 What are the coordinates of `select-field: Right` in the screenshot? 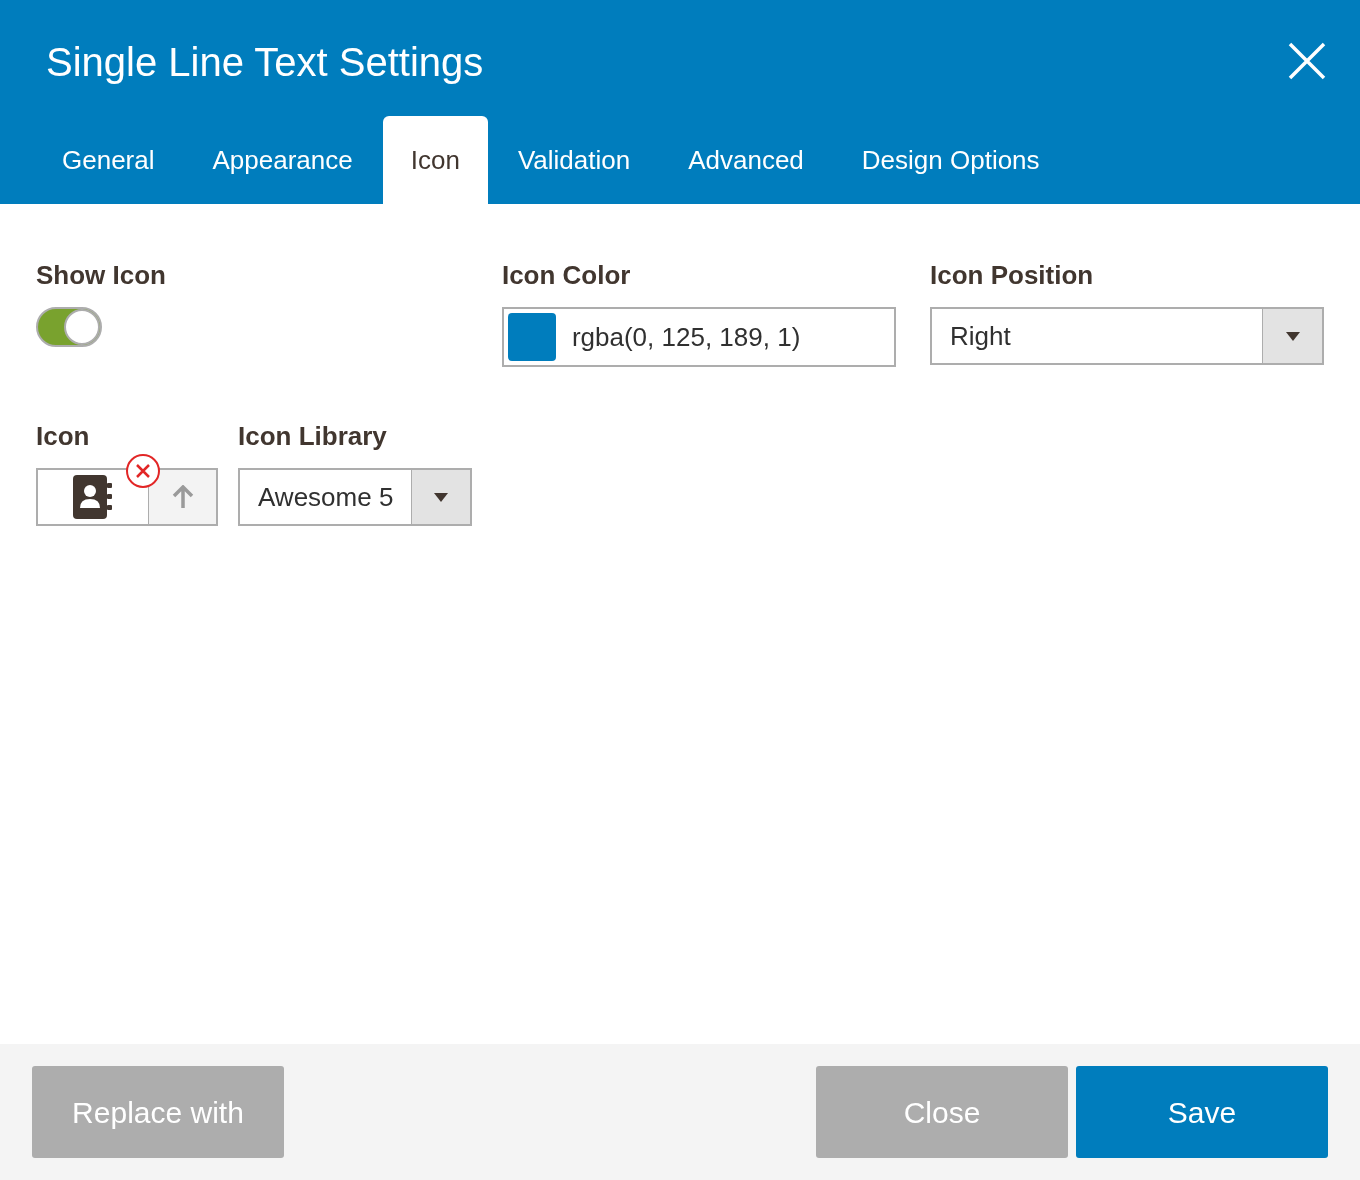 It's located at (1127, 336).